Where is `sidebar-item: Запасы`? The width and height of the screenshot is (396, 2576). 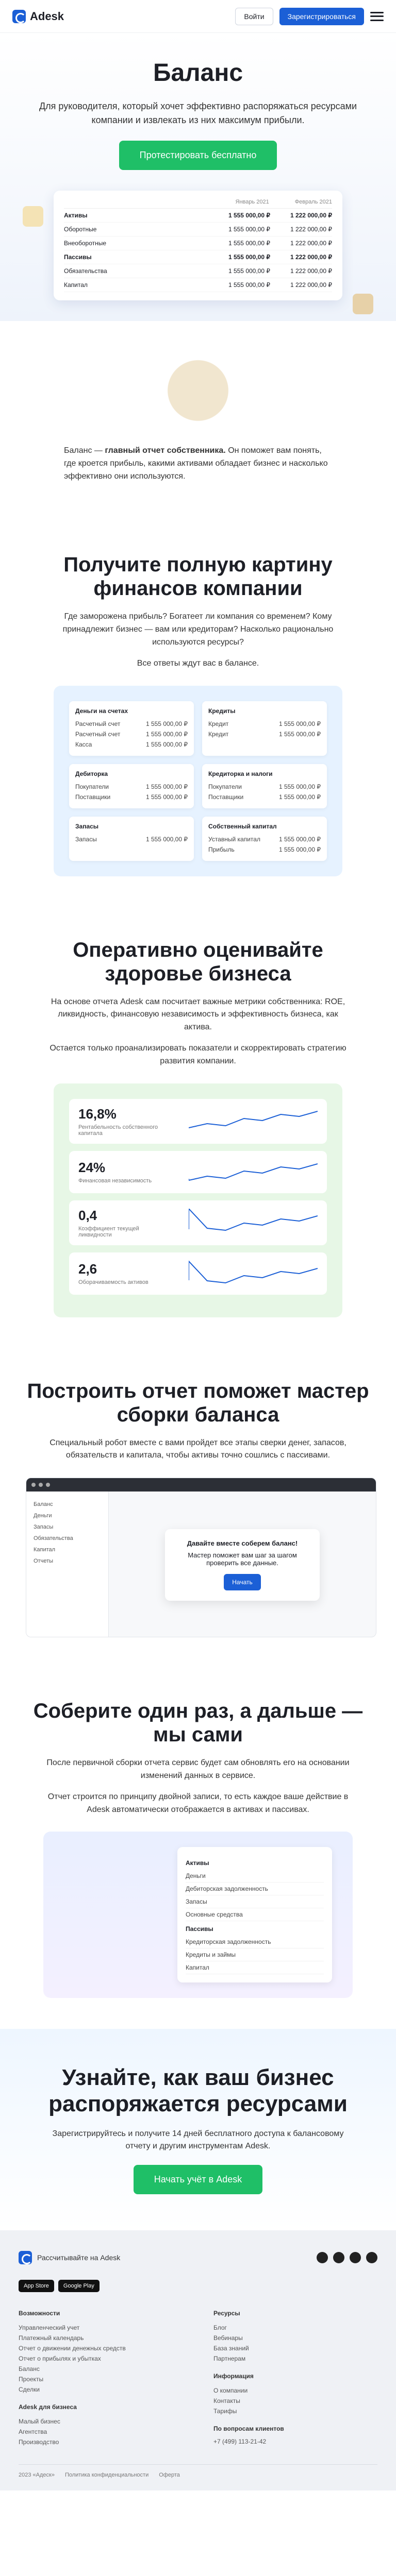 sidebar-item: Запасы is located at coordinates (67, 1527).